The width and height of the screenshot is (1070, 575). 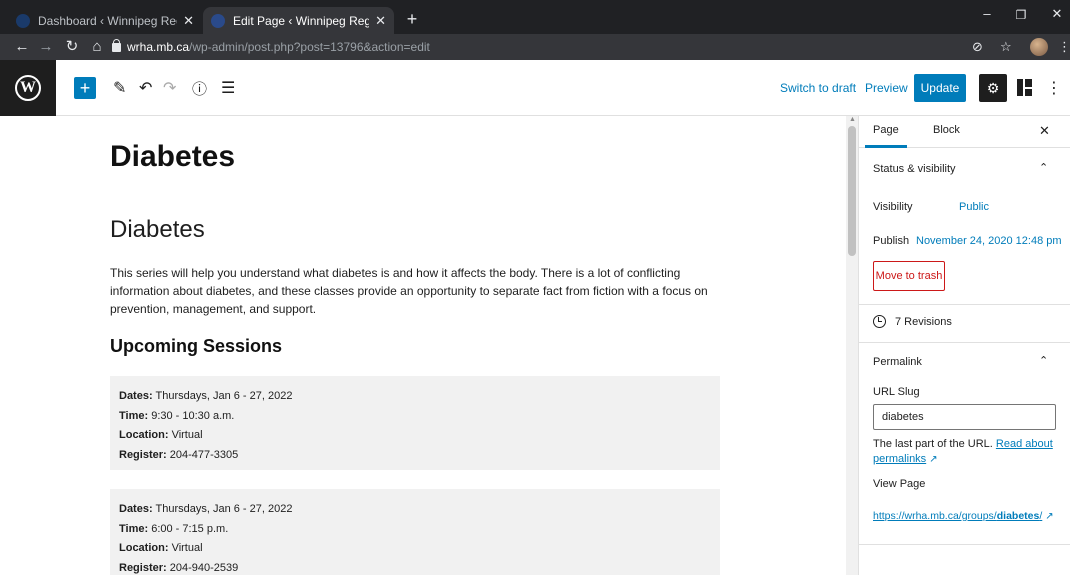 What do you see at coordinates (72, 47) in the screenshot?
I see `reload-icon: ↻` at bounding box center [72, 47].